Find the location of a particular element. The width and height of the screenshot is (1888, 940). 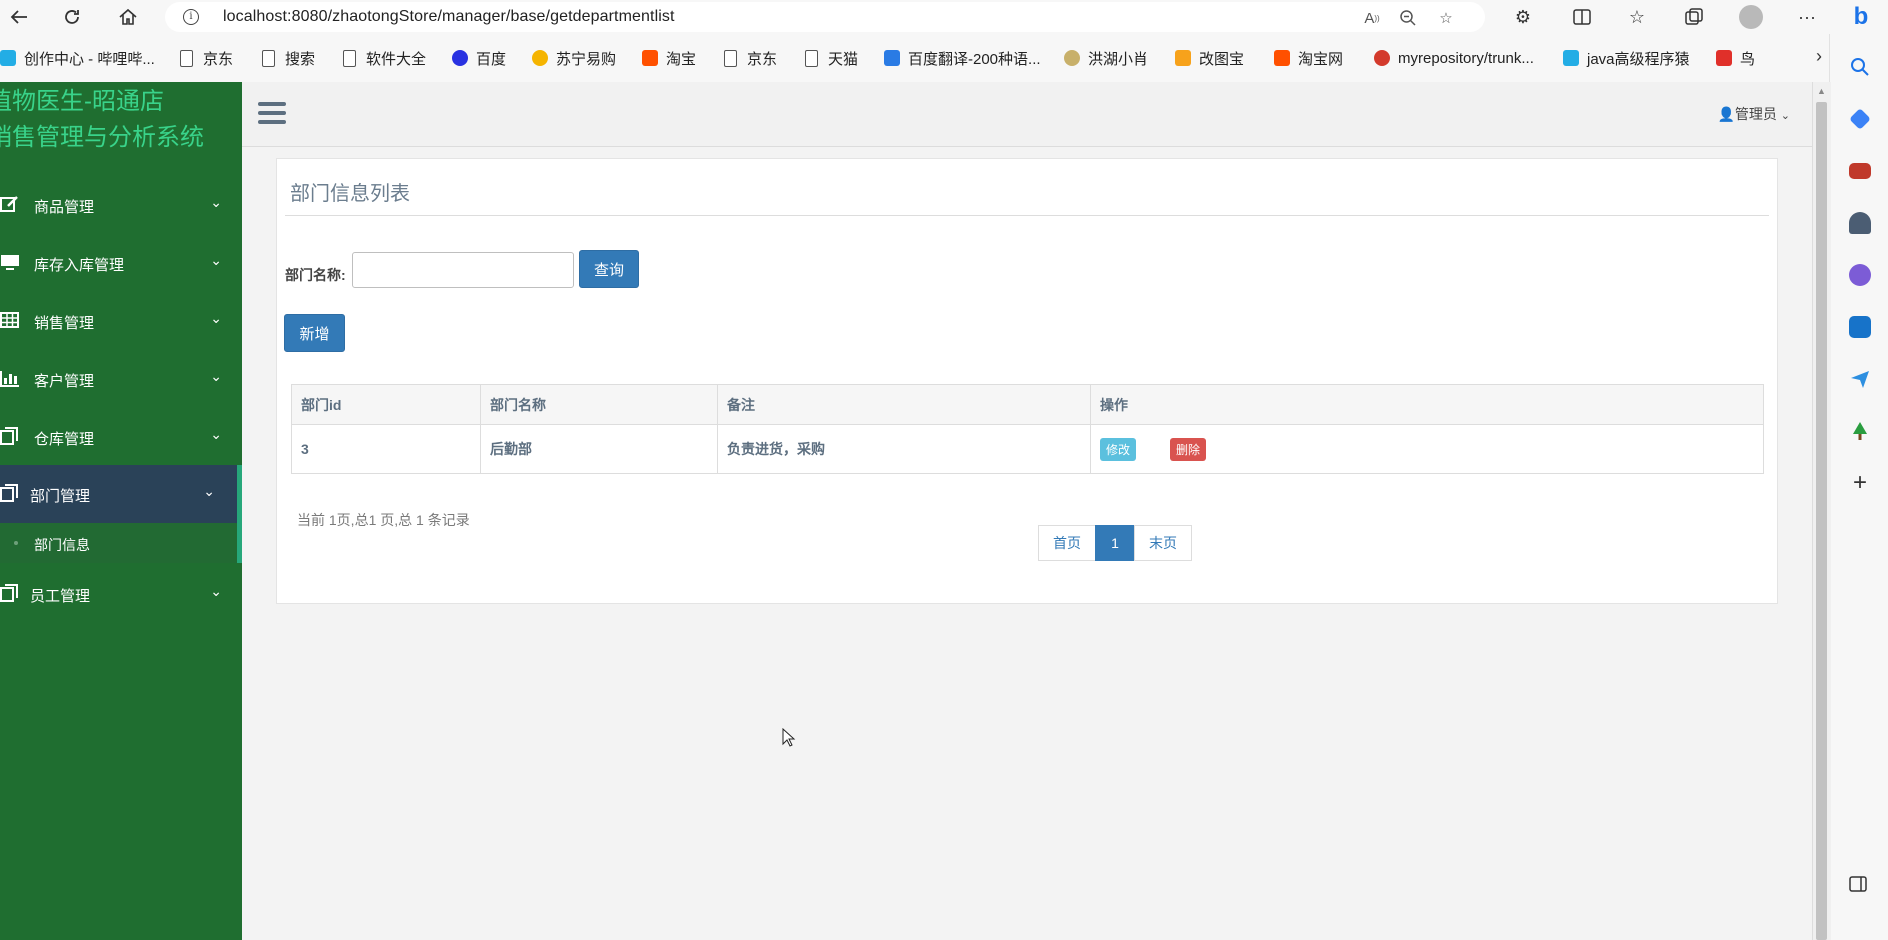

sidebar-item-label: 仓库管理 is located at coordinates (64, 439).